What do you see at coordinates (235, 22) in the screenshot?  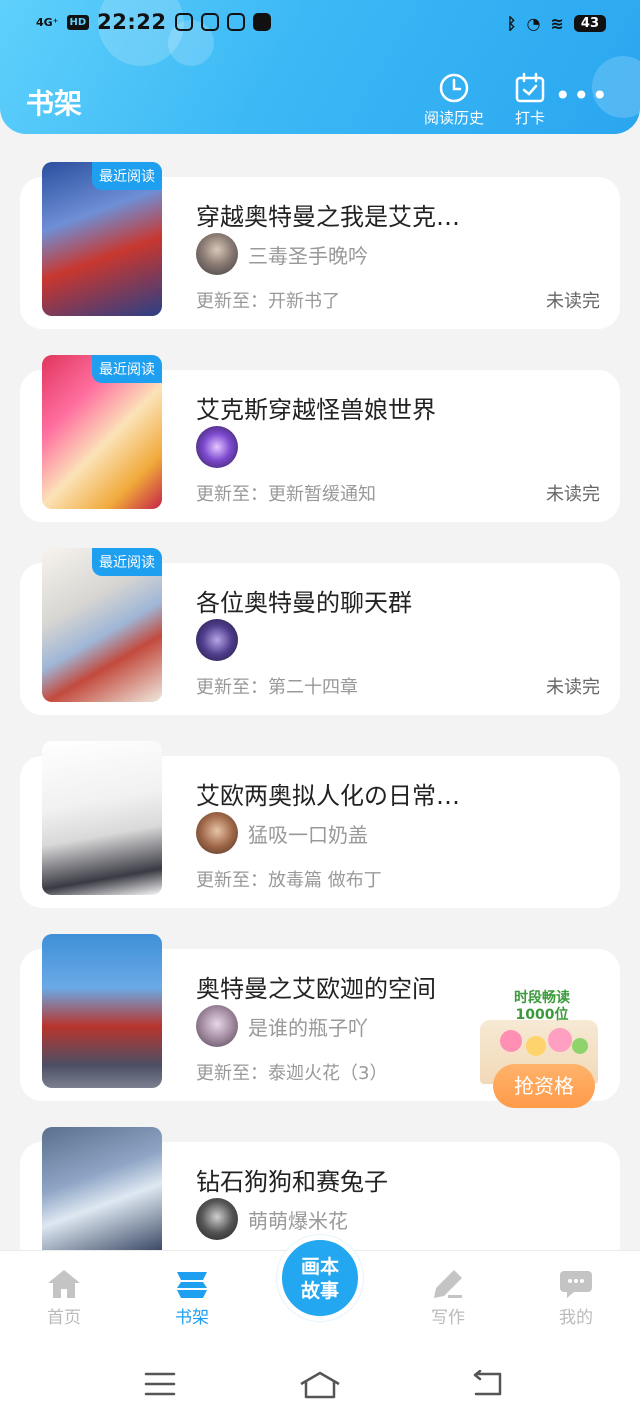 I see `camera-app-icon` at bounding box center [235, 22].